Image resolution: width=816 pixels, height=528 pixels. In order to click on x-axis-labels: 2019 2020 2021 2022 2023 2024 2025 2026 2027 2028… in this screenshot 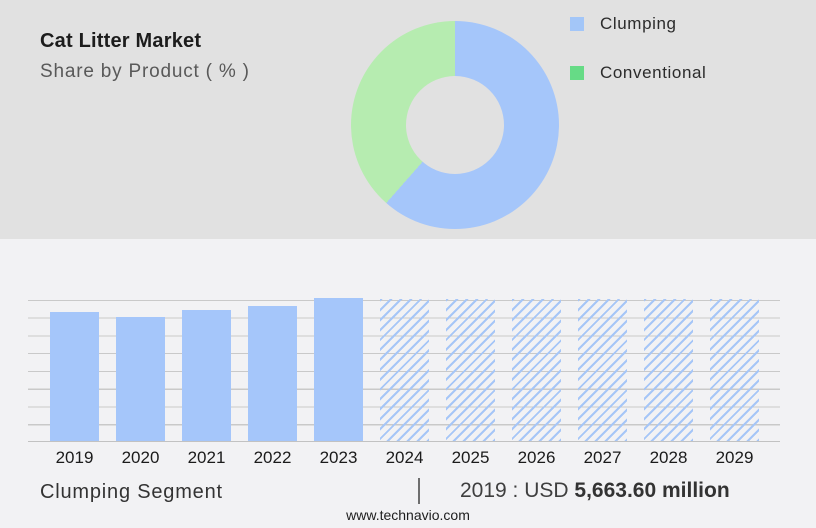, I will do `click(404, 458)`.